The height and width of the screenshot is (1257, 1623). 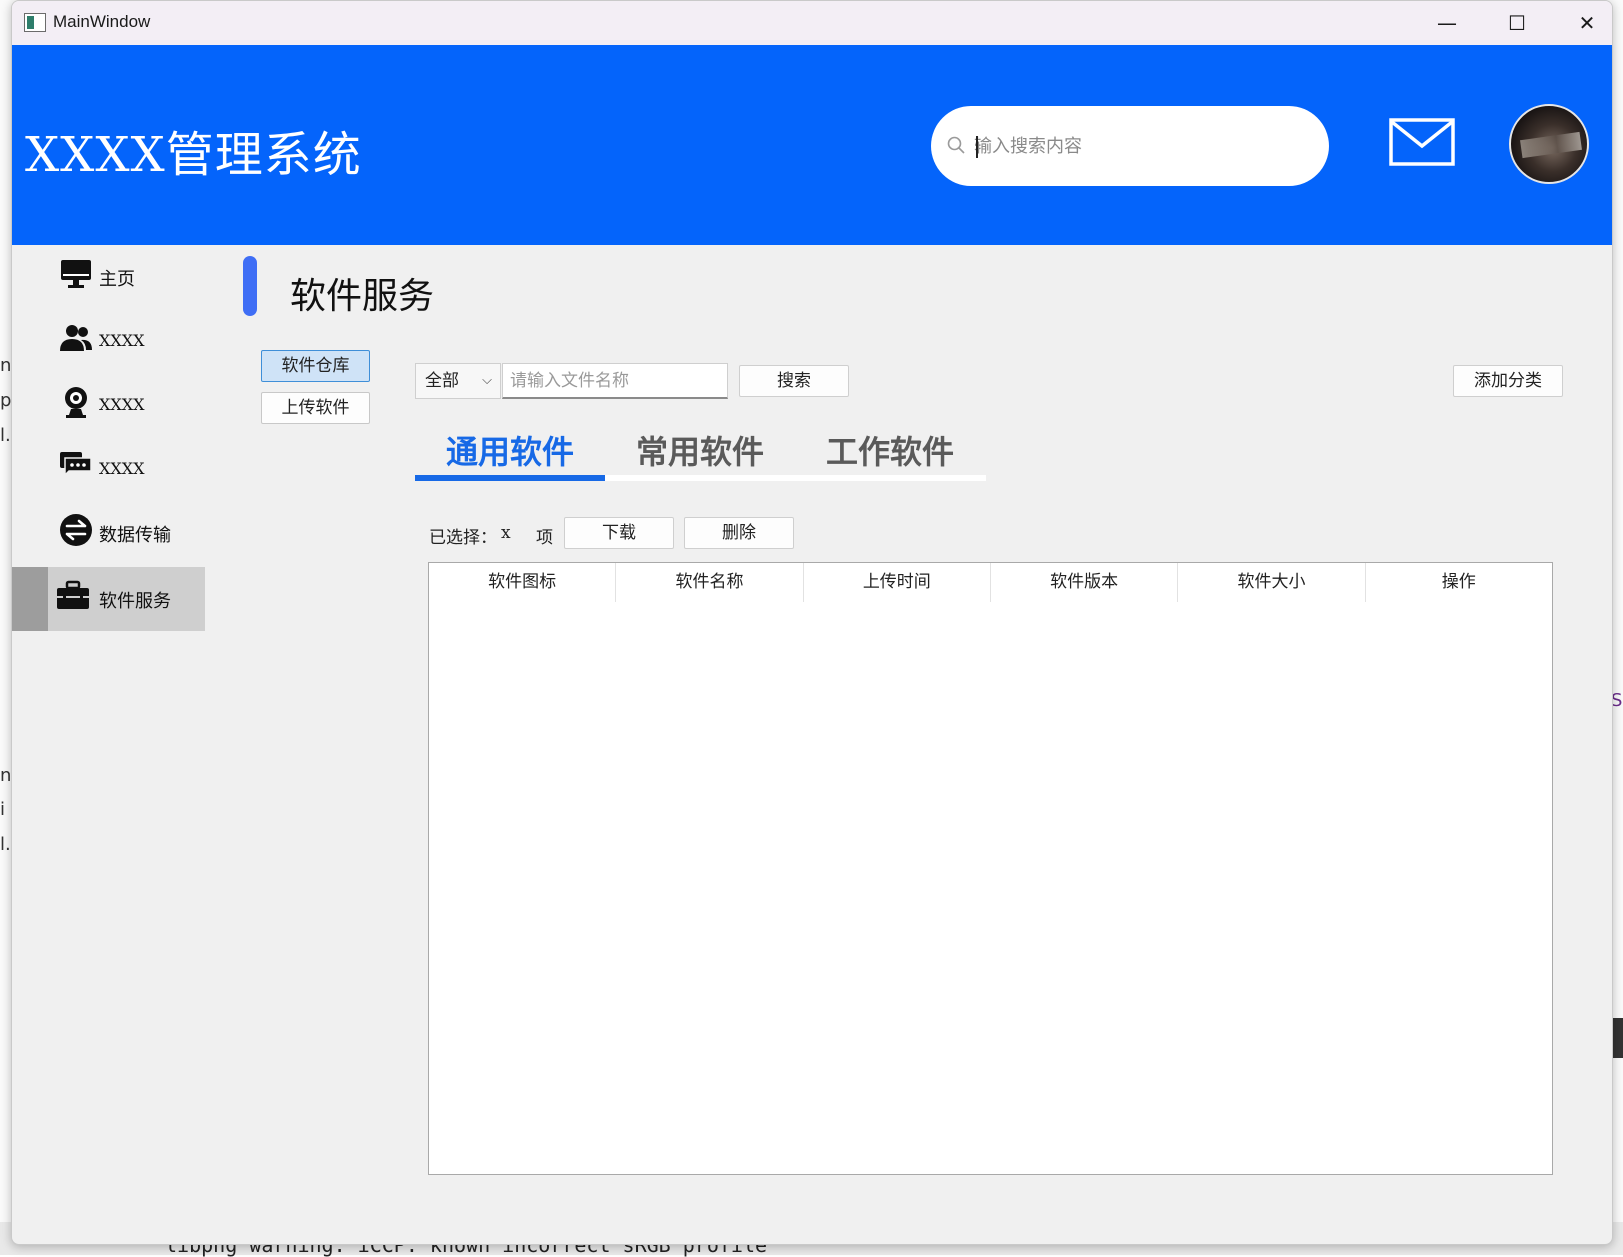 I want to click on chevron-down-icon: ⌵, so click(x=487, y=380).